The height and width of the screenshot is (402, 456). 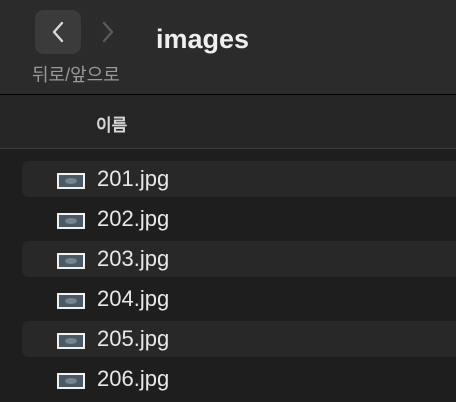 I want to click on window-title: images, so click(x=203, y=39).